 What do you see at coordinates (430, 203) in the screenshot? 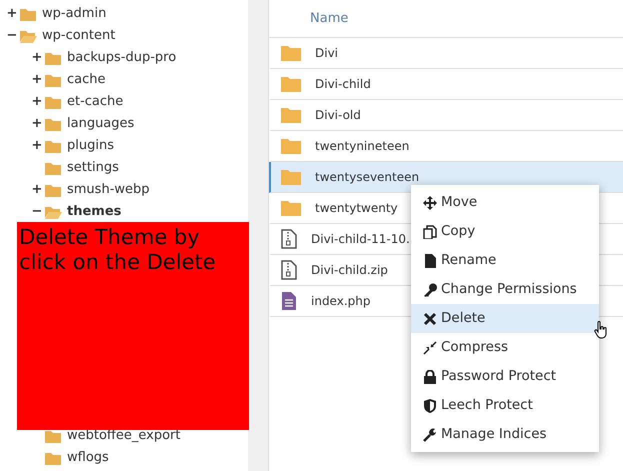
I see `move-icon` at bounding box center [430, 203].